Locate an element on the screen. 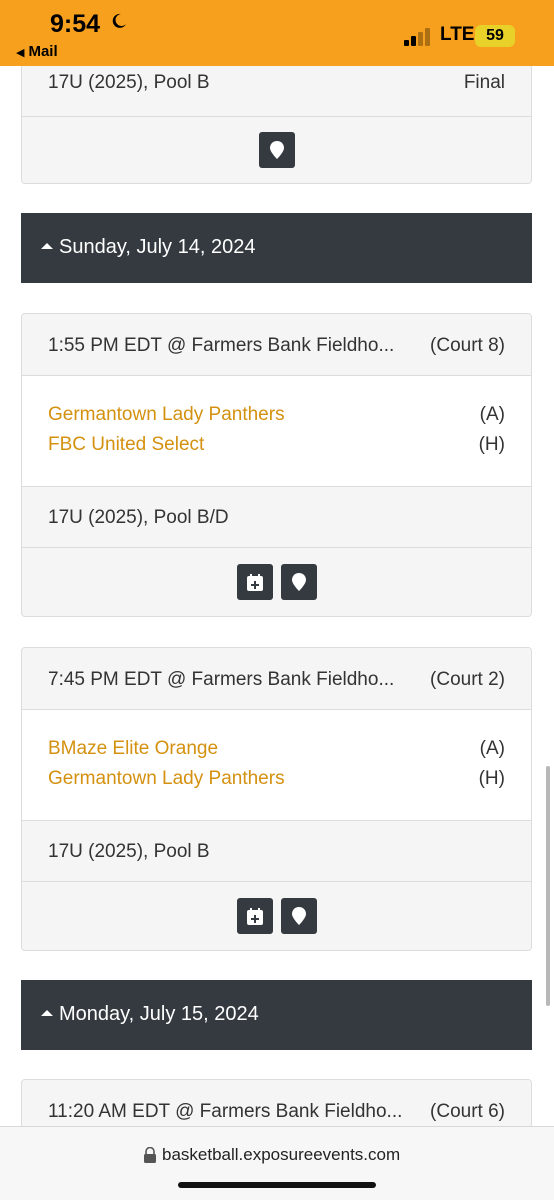 The width and height of the screenshot is (554, 1200). game-division-row: 17U (2025), Pool B Final is located at coordinates (276, 91).